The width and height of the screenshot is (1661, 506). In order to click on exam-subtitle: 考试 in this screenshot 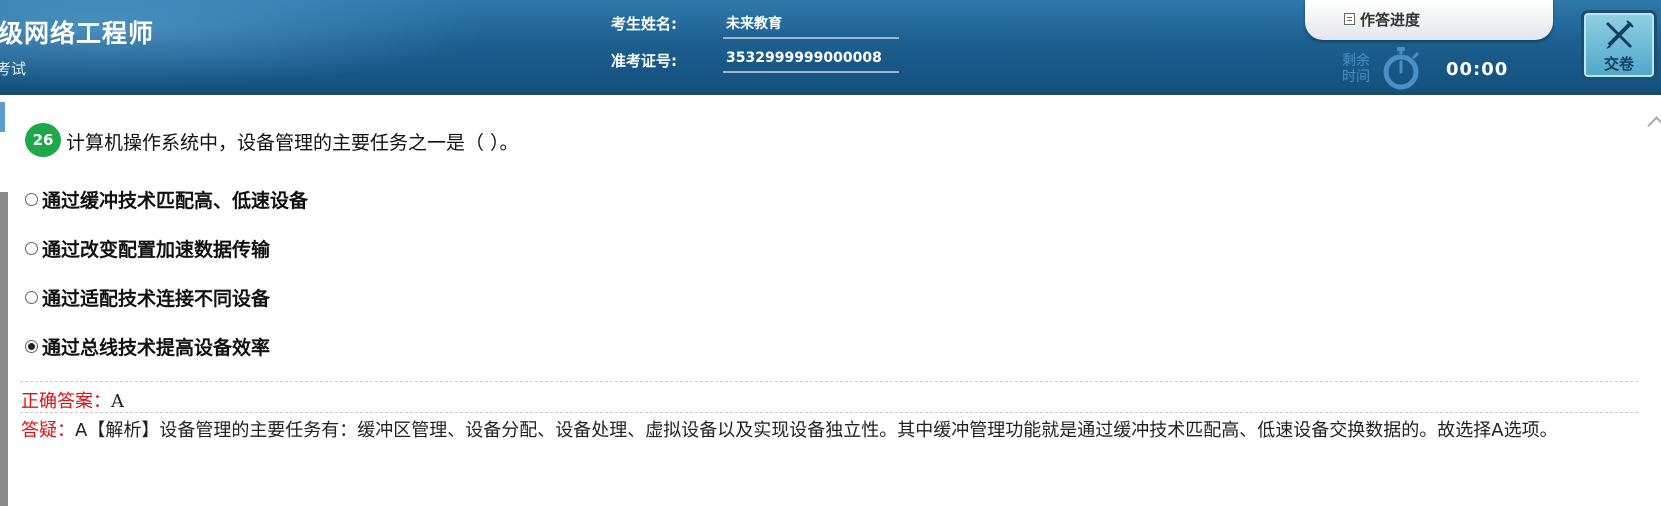, I will do `click(13, 69)`.